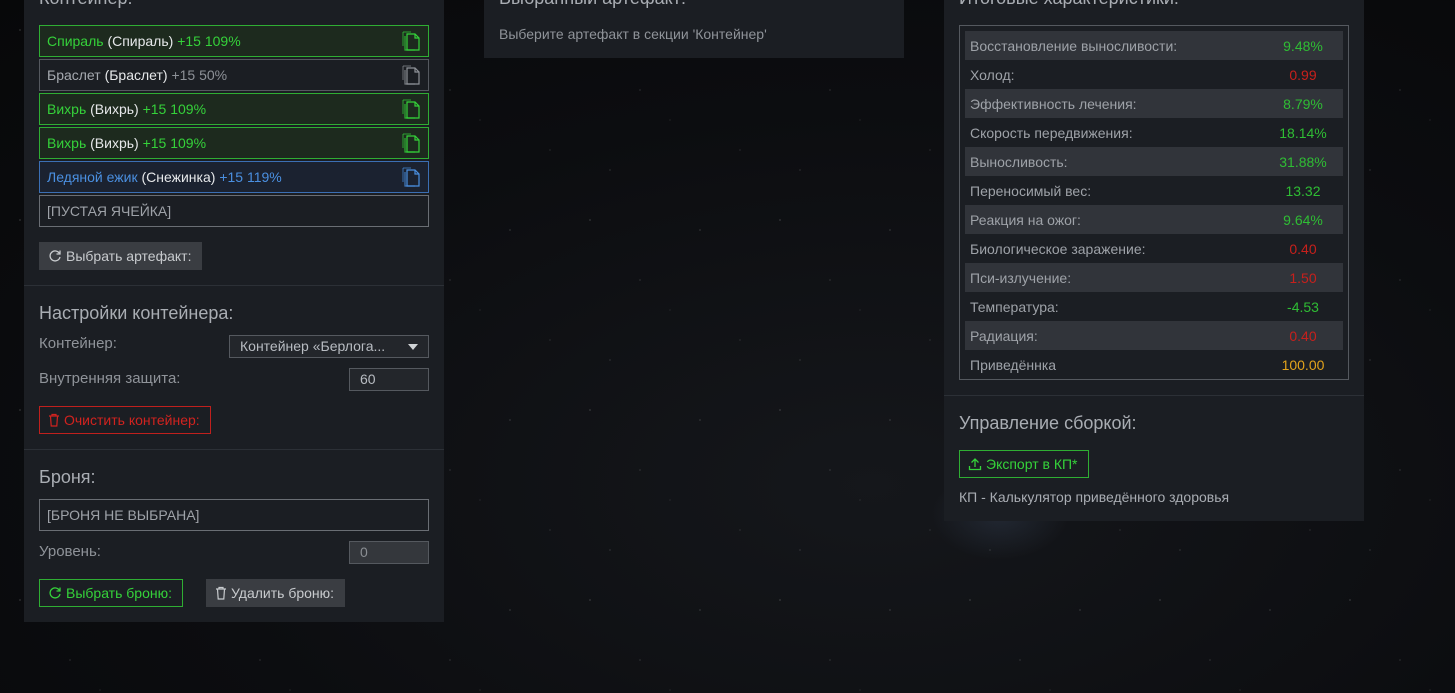 The height and width of the screenshot is (693, 1455). What do you see at coordinates (1154, 364) in the screenshot?
I see `stat-row: Приведённка 100.00` at bounding box center [1154, 364].